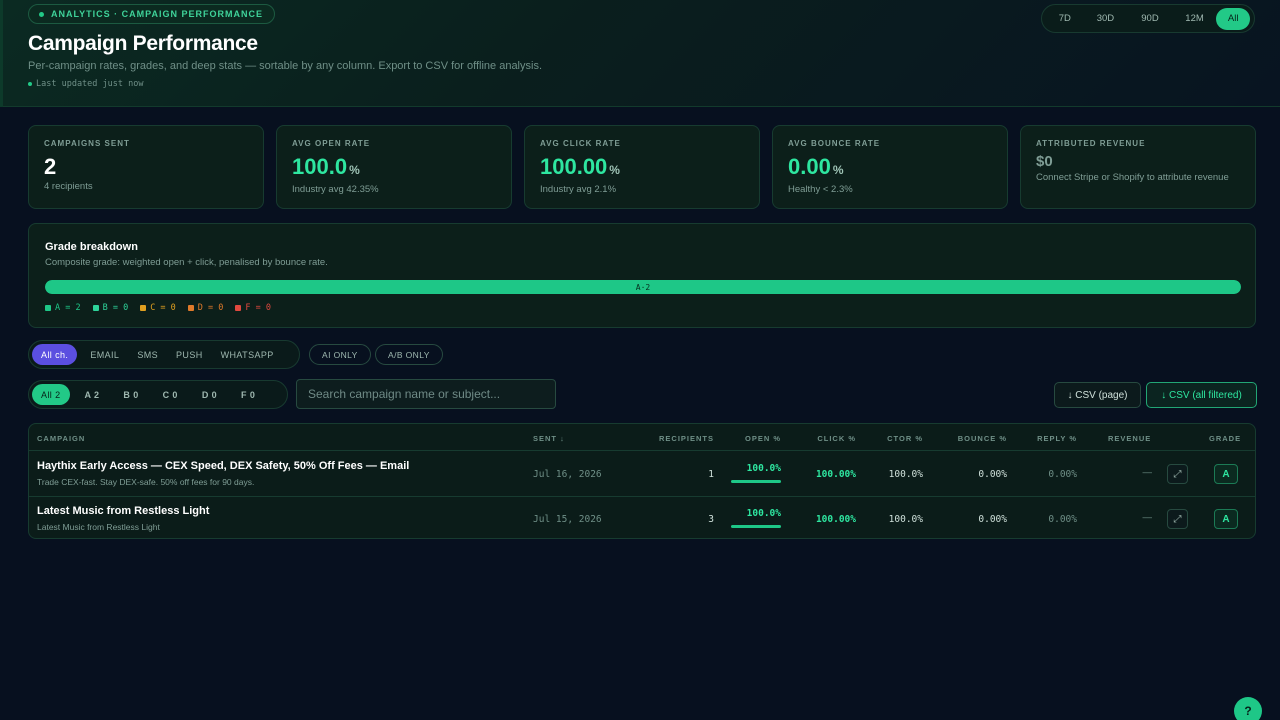 This screenshot has width=1280, height=720. What do you see at coordinates (1129, 438) in the screenshot?
I see `col-revenue: REVENUE` at bounding box center [1129, 438].